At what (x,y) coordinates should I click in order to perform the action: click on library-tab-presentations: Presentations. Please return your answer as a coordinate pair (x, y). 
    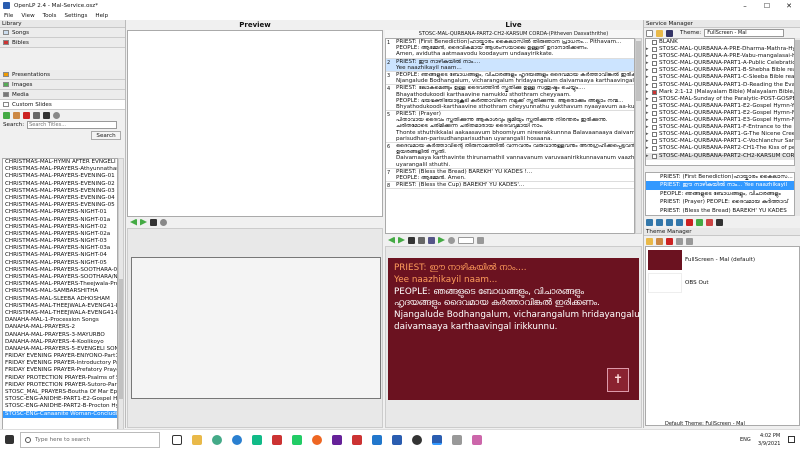
    Looking at the image, I should click on (62, 75).